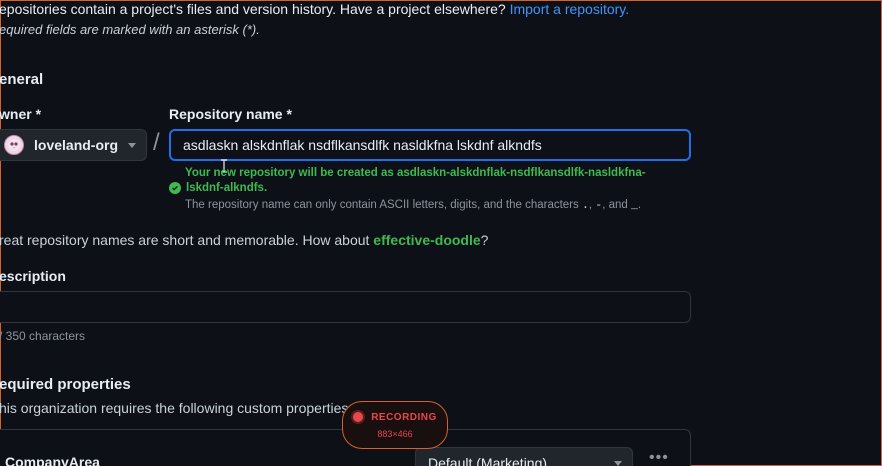 The height and width of the screenshot is (466, 882). I want to click on property-value: Default (Marketing), so click(488, 460).